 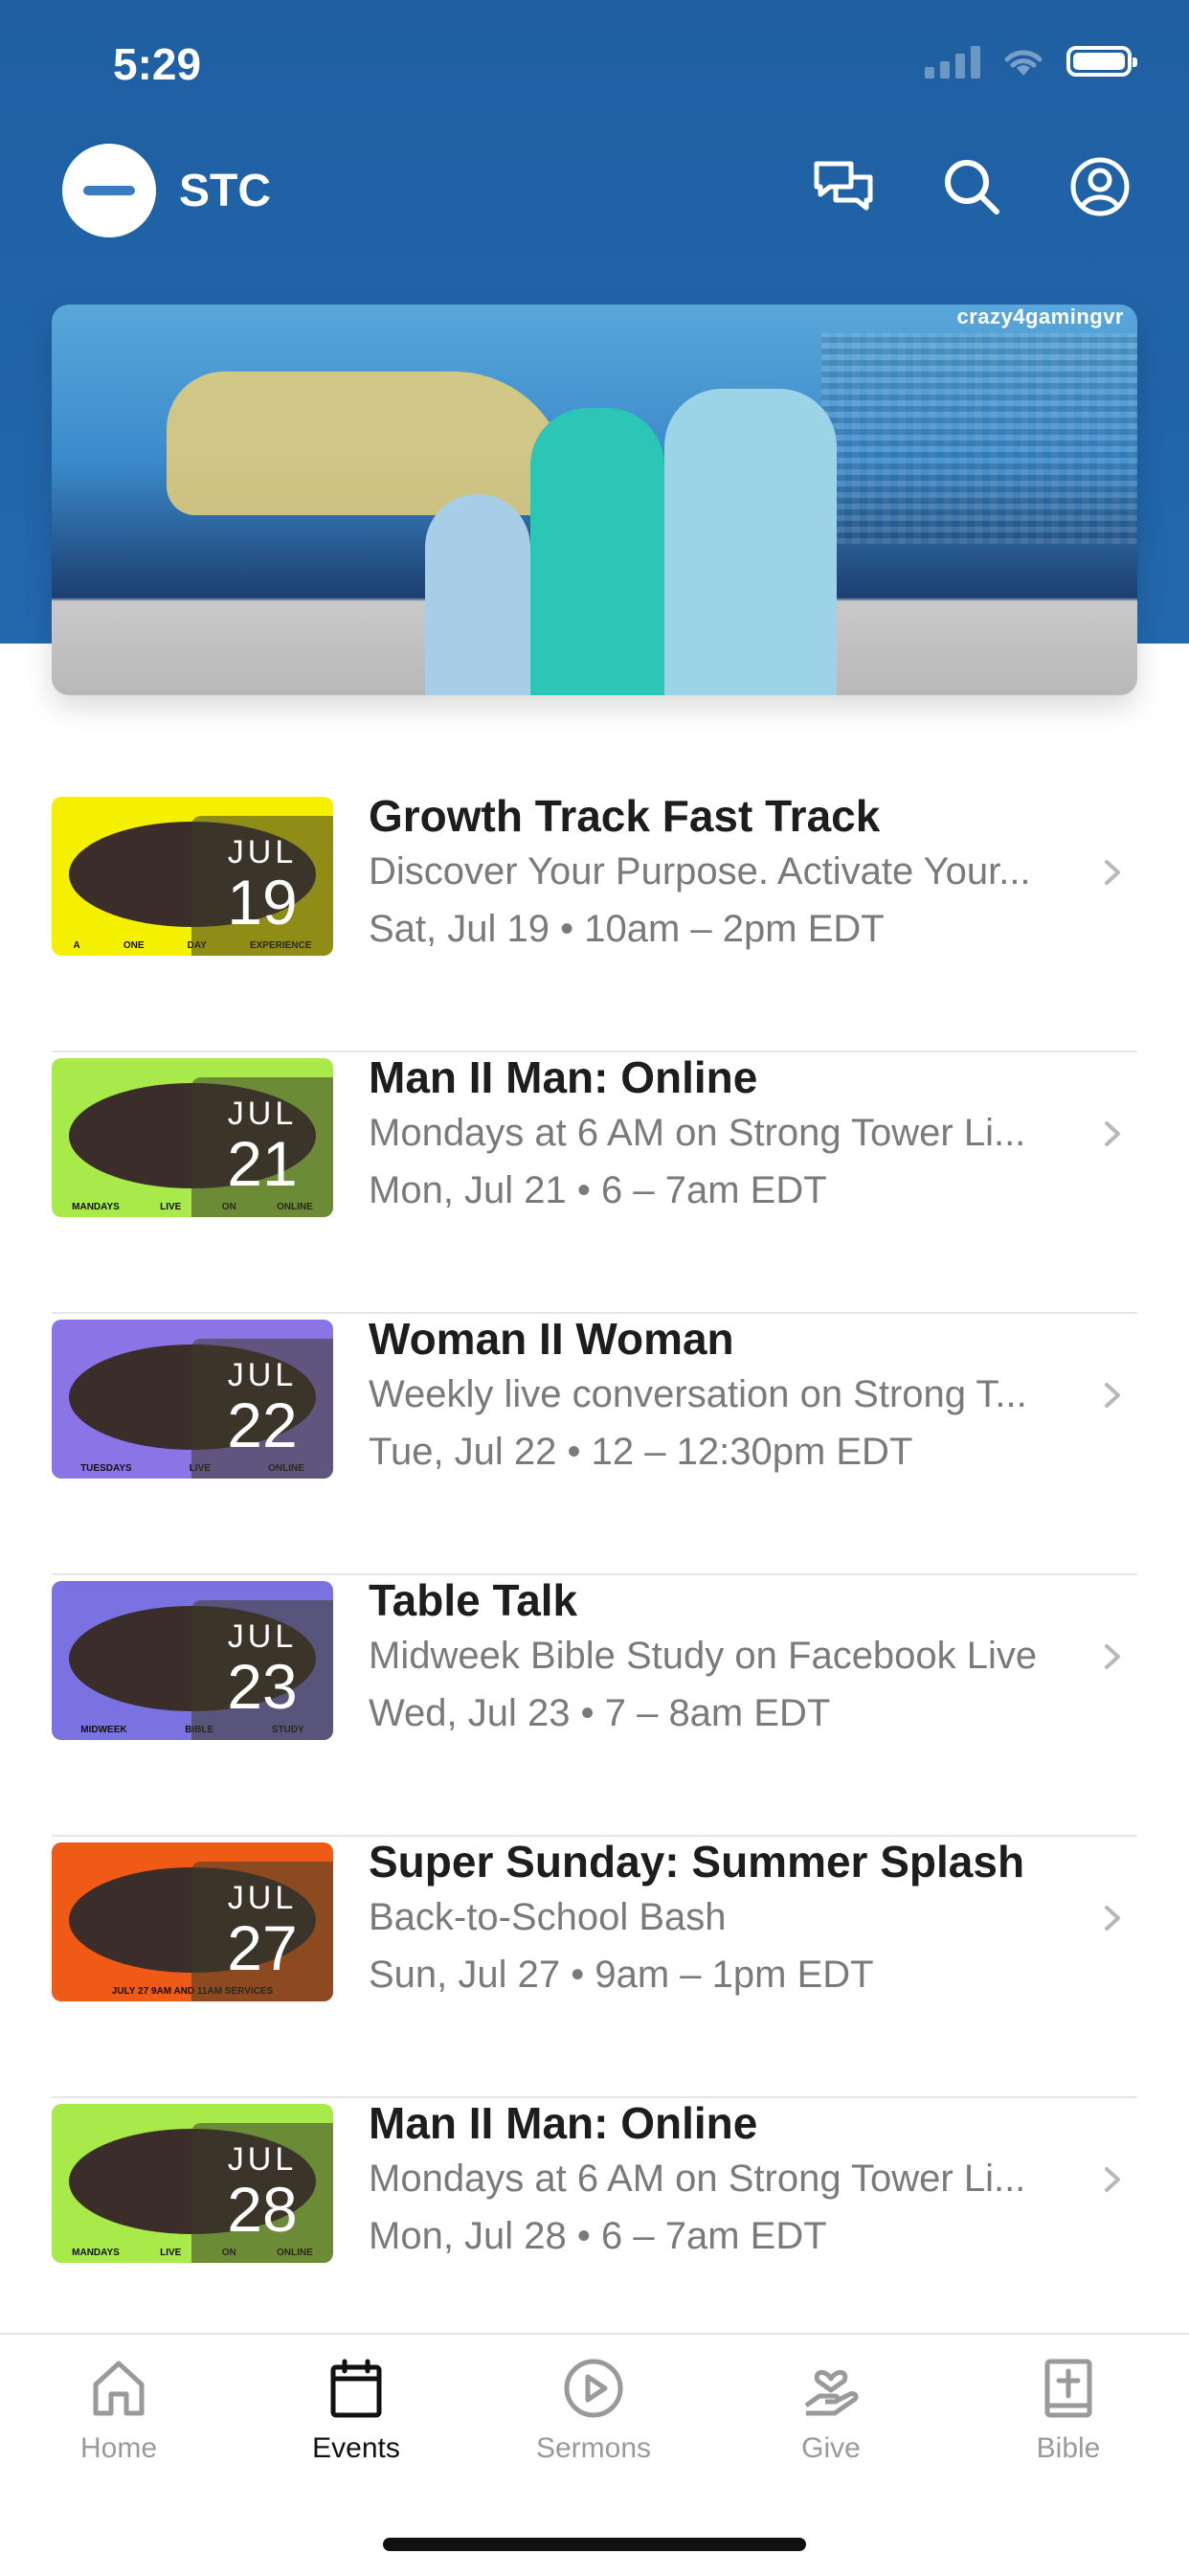 I want to click on event-datetime: Wed, Jul 23 • 7 – 8am EDT, so click(x=600, y=1713).